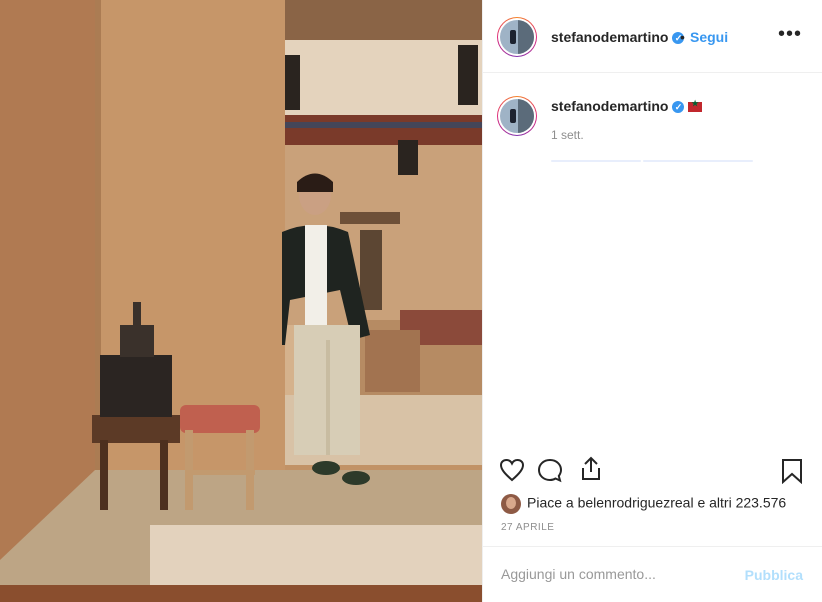 This screenshot has height=602, width=822. I want to click on avatar-image, so click(517, 37).